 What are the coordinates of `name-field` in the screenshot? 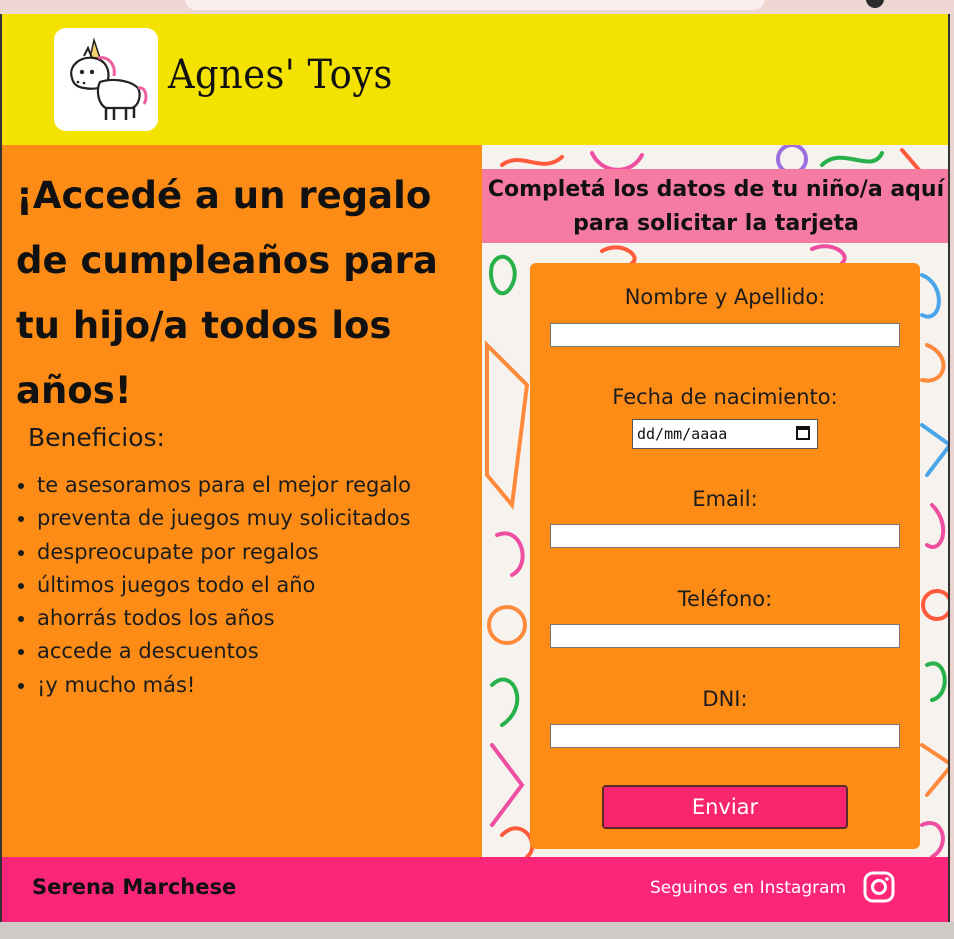 It's located at (725, 335).